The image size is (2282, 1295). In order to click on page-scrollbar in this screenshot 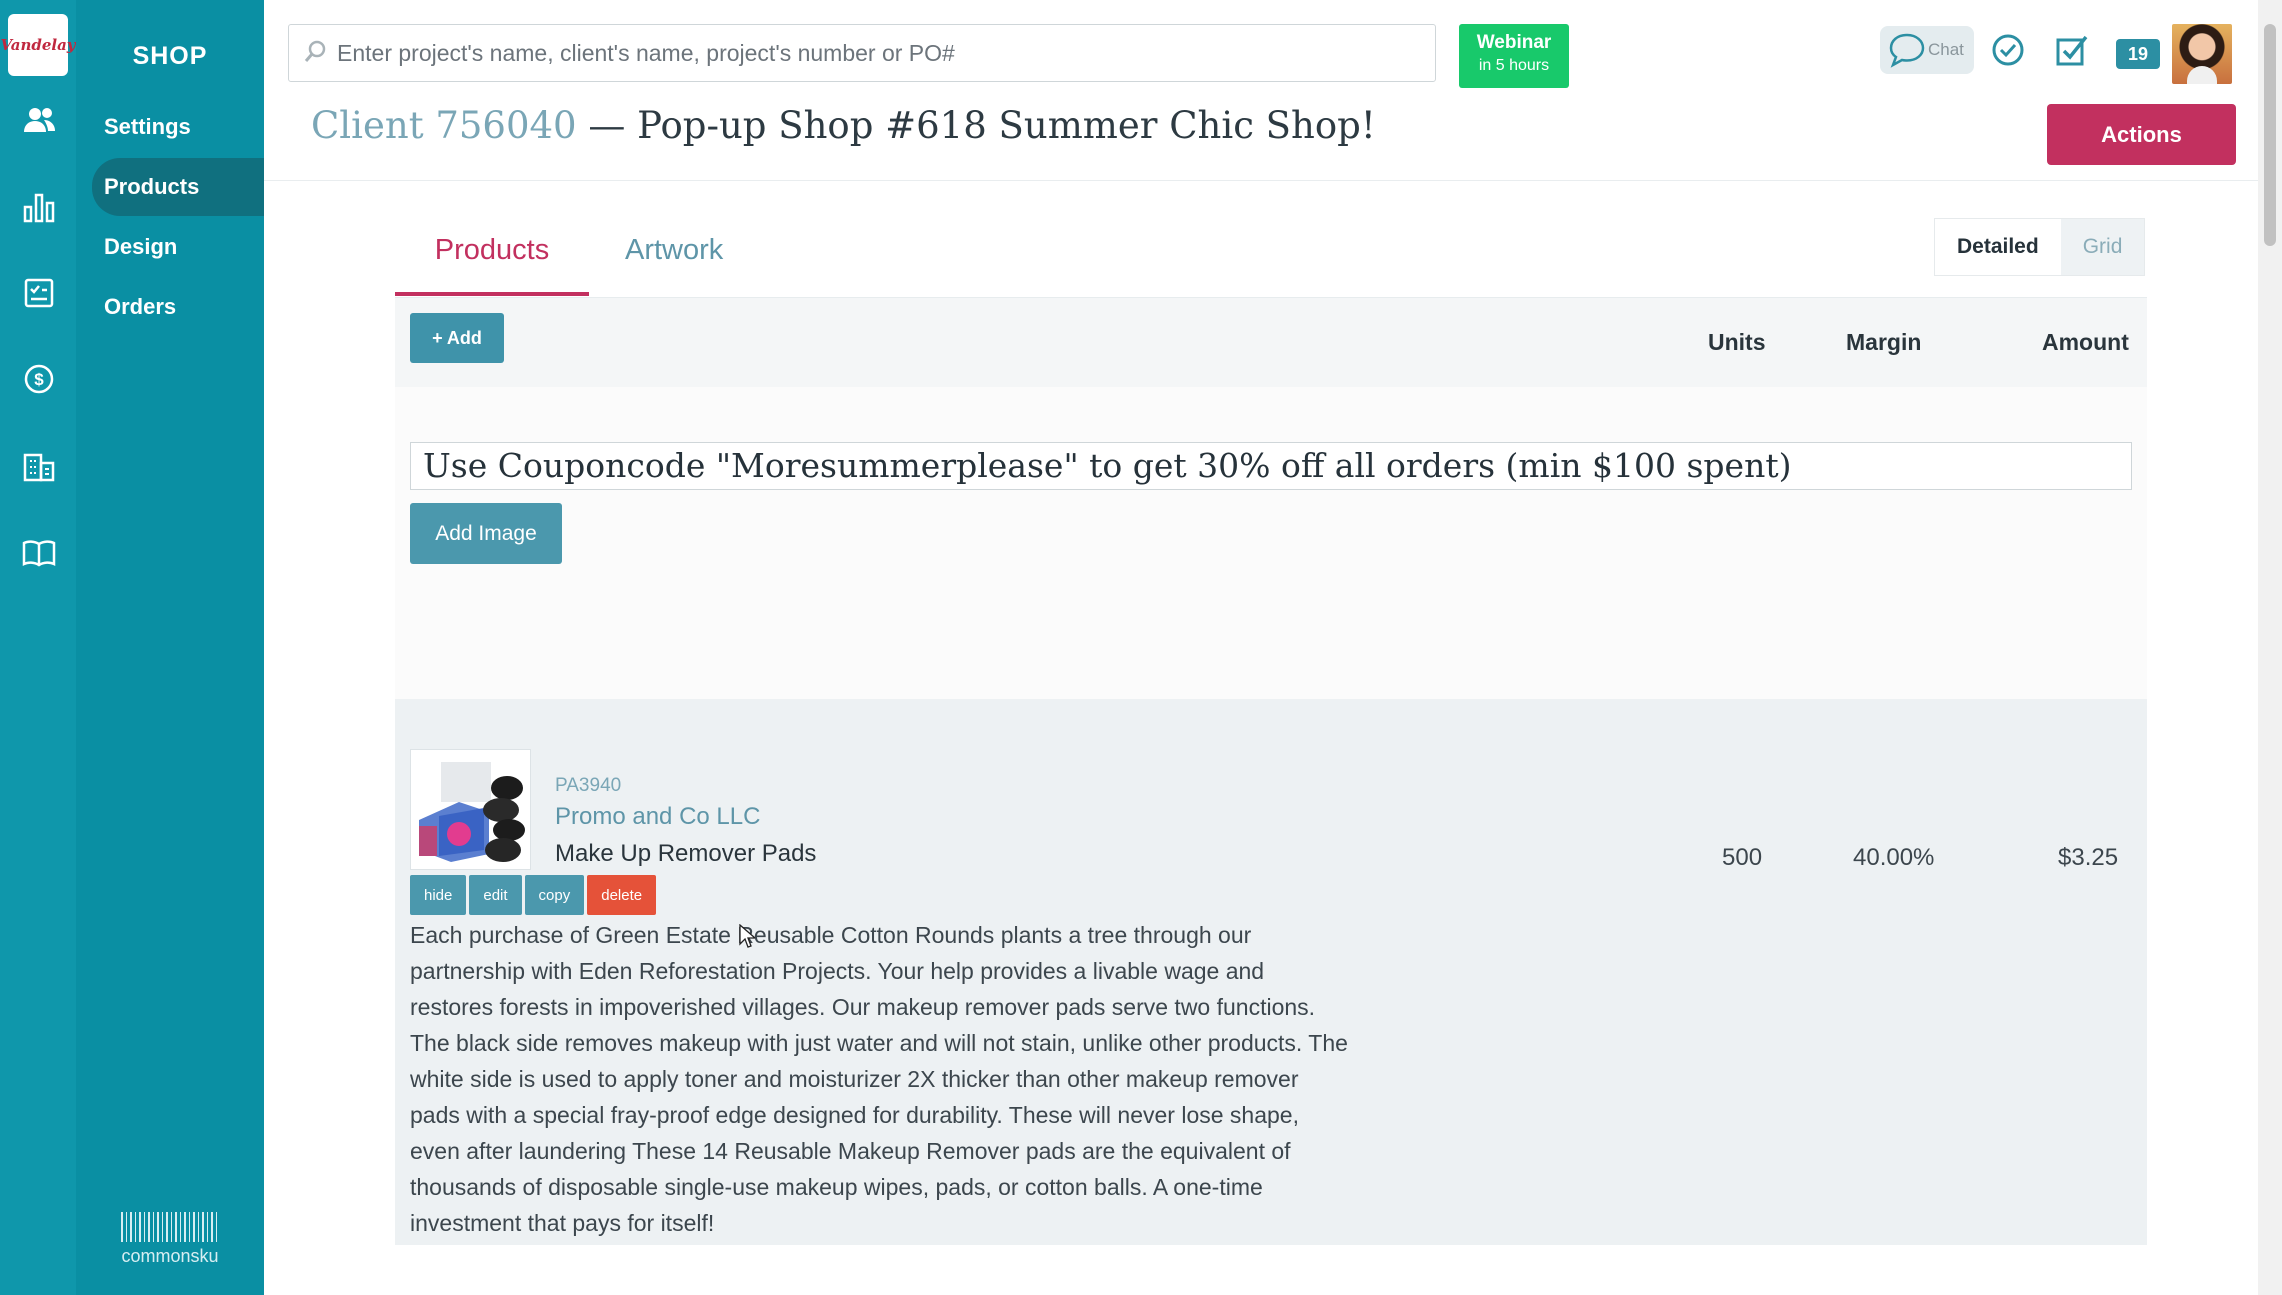, I will do `click(2270, 647)`.